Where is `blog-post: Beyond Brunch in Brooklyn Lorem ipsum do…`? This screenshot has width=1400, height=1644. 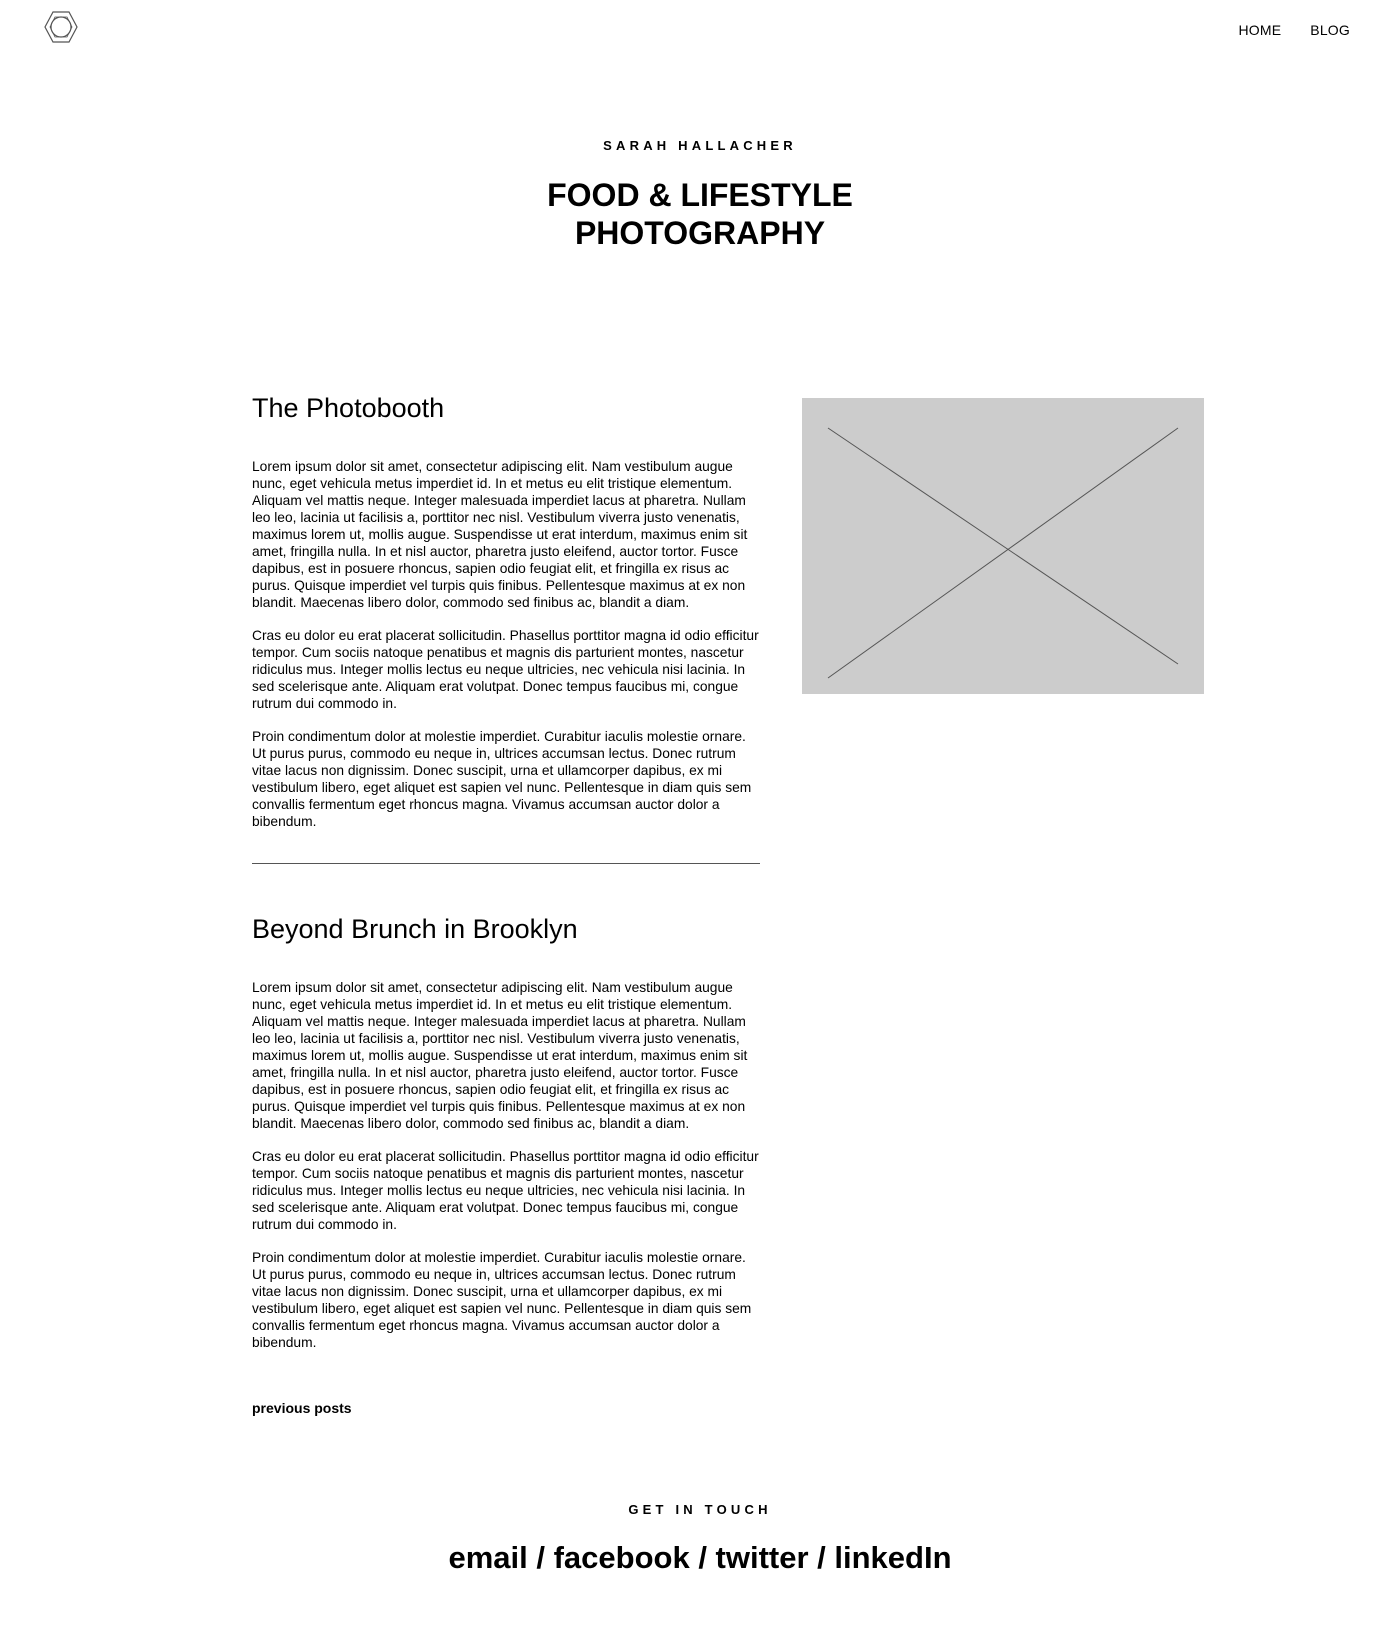 blog-post: Beyond Brunch in Brooklyn Lorem ipsum do… is located at coordinates (506, 1140).